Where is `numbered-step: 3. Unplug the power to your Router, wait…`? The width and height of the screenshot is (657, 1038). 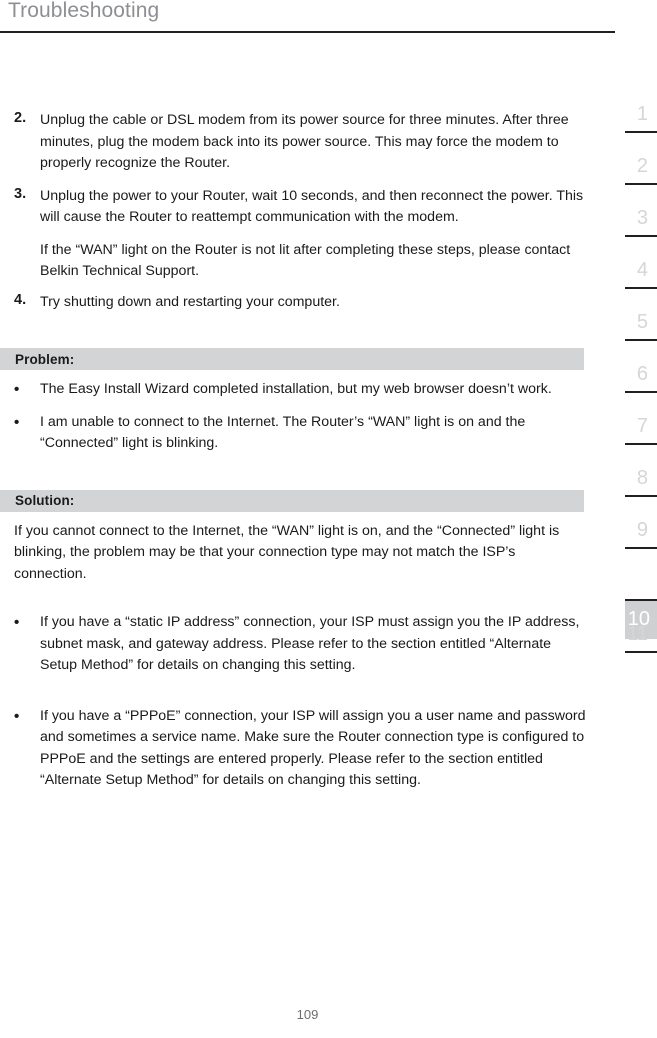
numbered-step: 3. Unplug the power to your Router, wait… is located at coordinates (295, 207).